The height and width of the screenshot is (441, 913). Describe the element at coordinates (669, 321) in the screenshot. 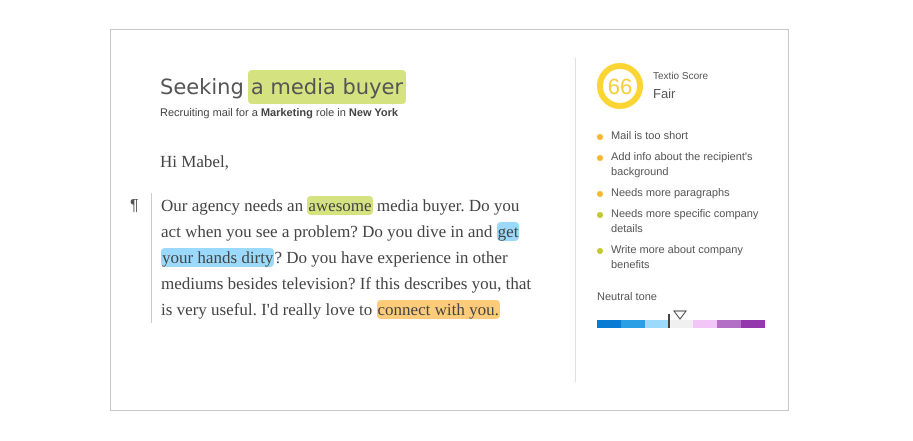

I see `tone-marker` at that location.